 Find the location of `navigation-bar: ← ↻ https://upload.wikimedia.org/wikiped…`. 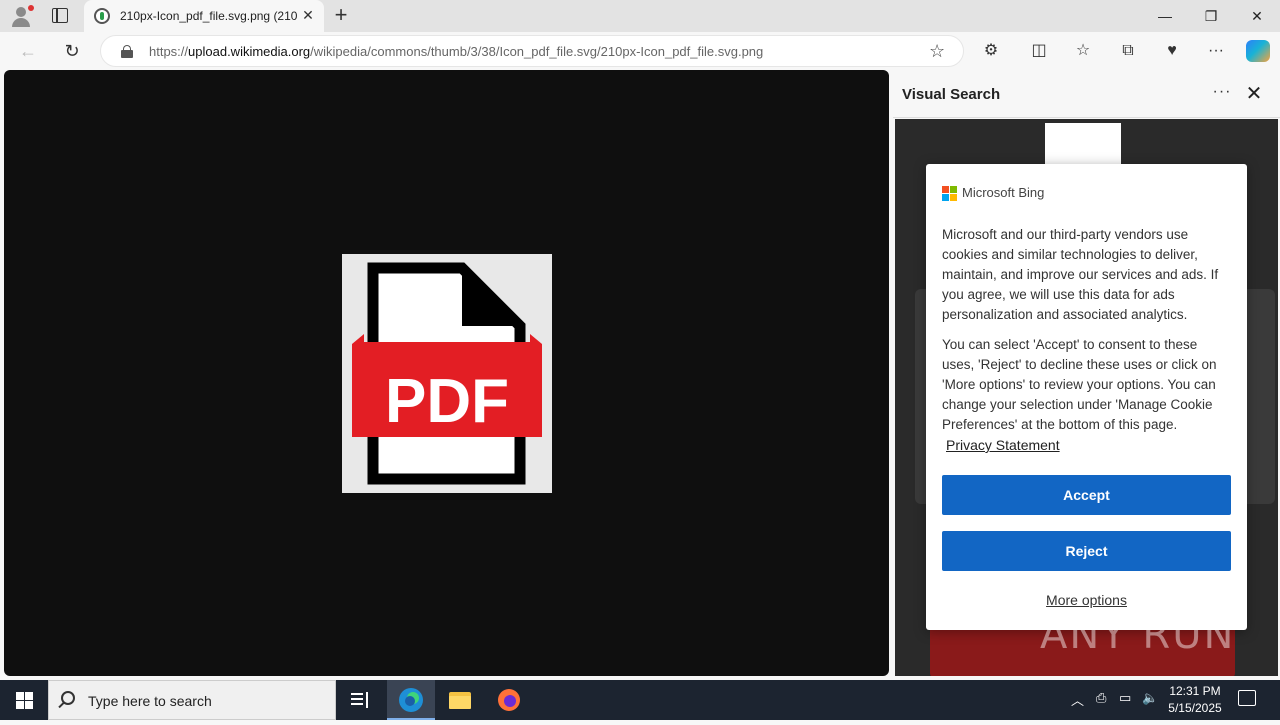

navigation-bar: ← ↻ https://upload.wikimedia.org/wikiped… is located at coordinates (640, 51).